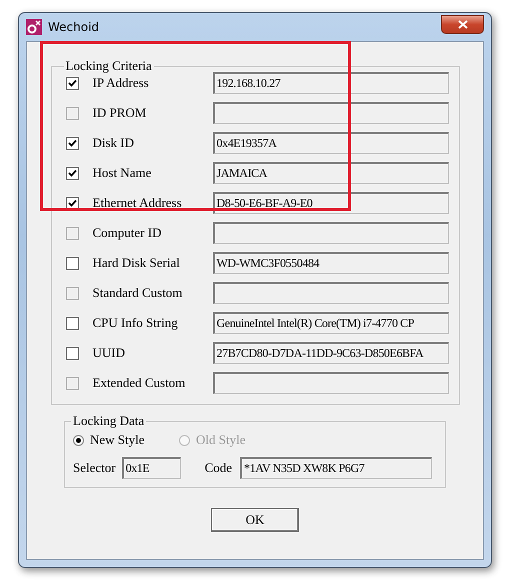 The width and height of the screenshot is (508, 581). I want to click on criteria-label: IP Address, so click(121, 83).